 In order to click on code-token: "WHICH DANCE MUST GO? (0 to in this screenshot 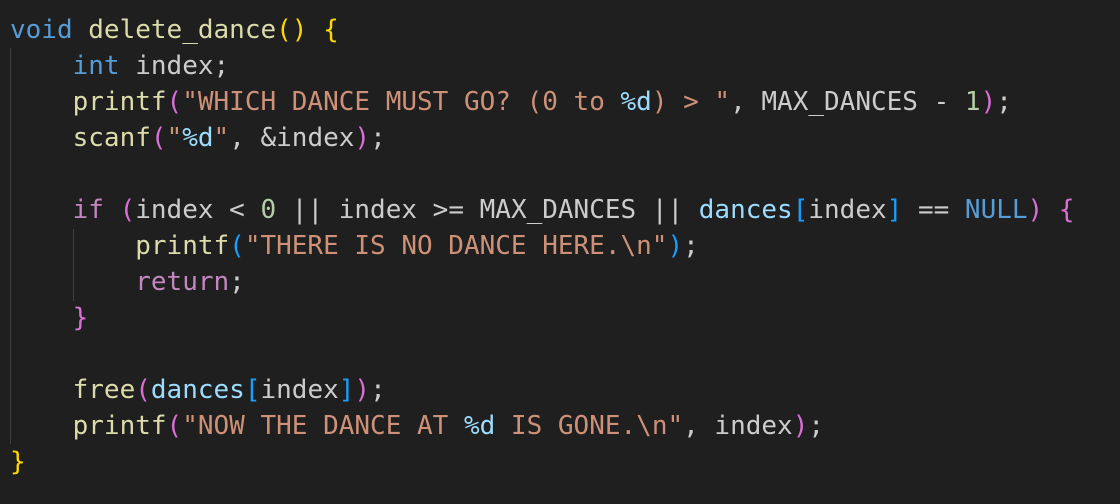, I will do `click(401, 102)`.